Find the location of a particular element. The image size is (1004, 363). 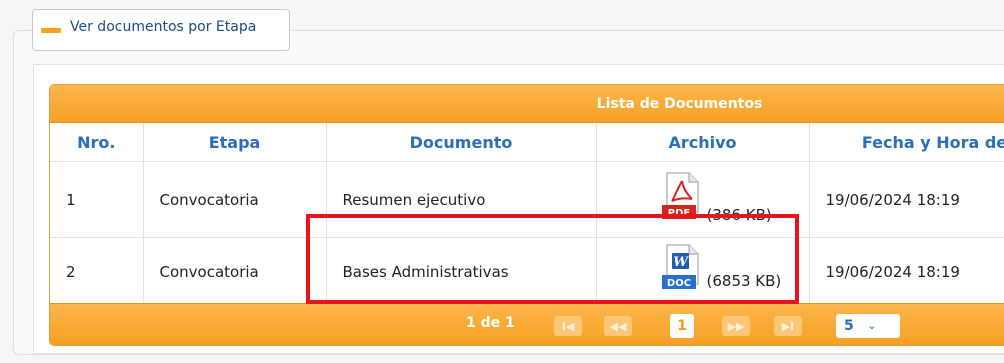

row-documento: Bases Administrativas is located at coordinates (461, 272).